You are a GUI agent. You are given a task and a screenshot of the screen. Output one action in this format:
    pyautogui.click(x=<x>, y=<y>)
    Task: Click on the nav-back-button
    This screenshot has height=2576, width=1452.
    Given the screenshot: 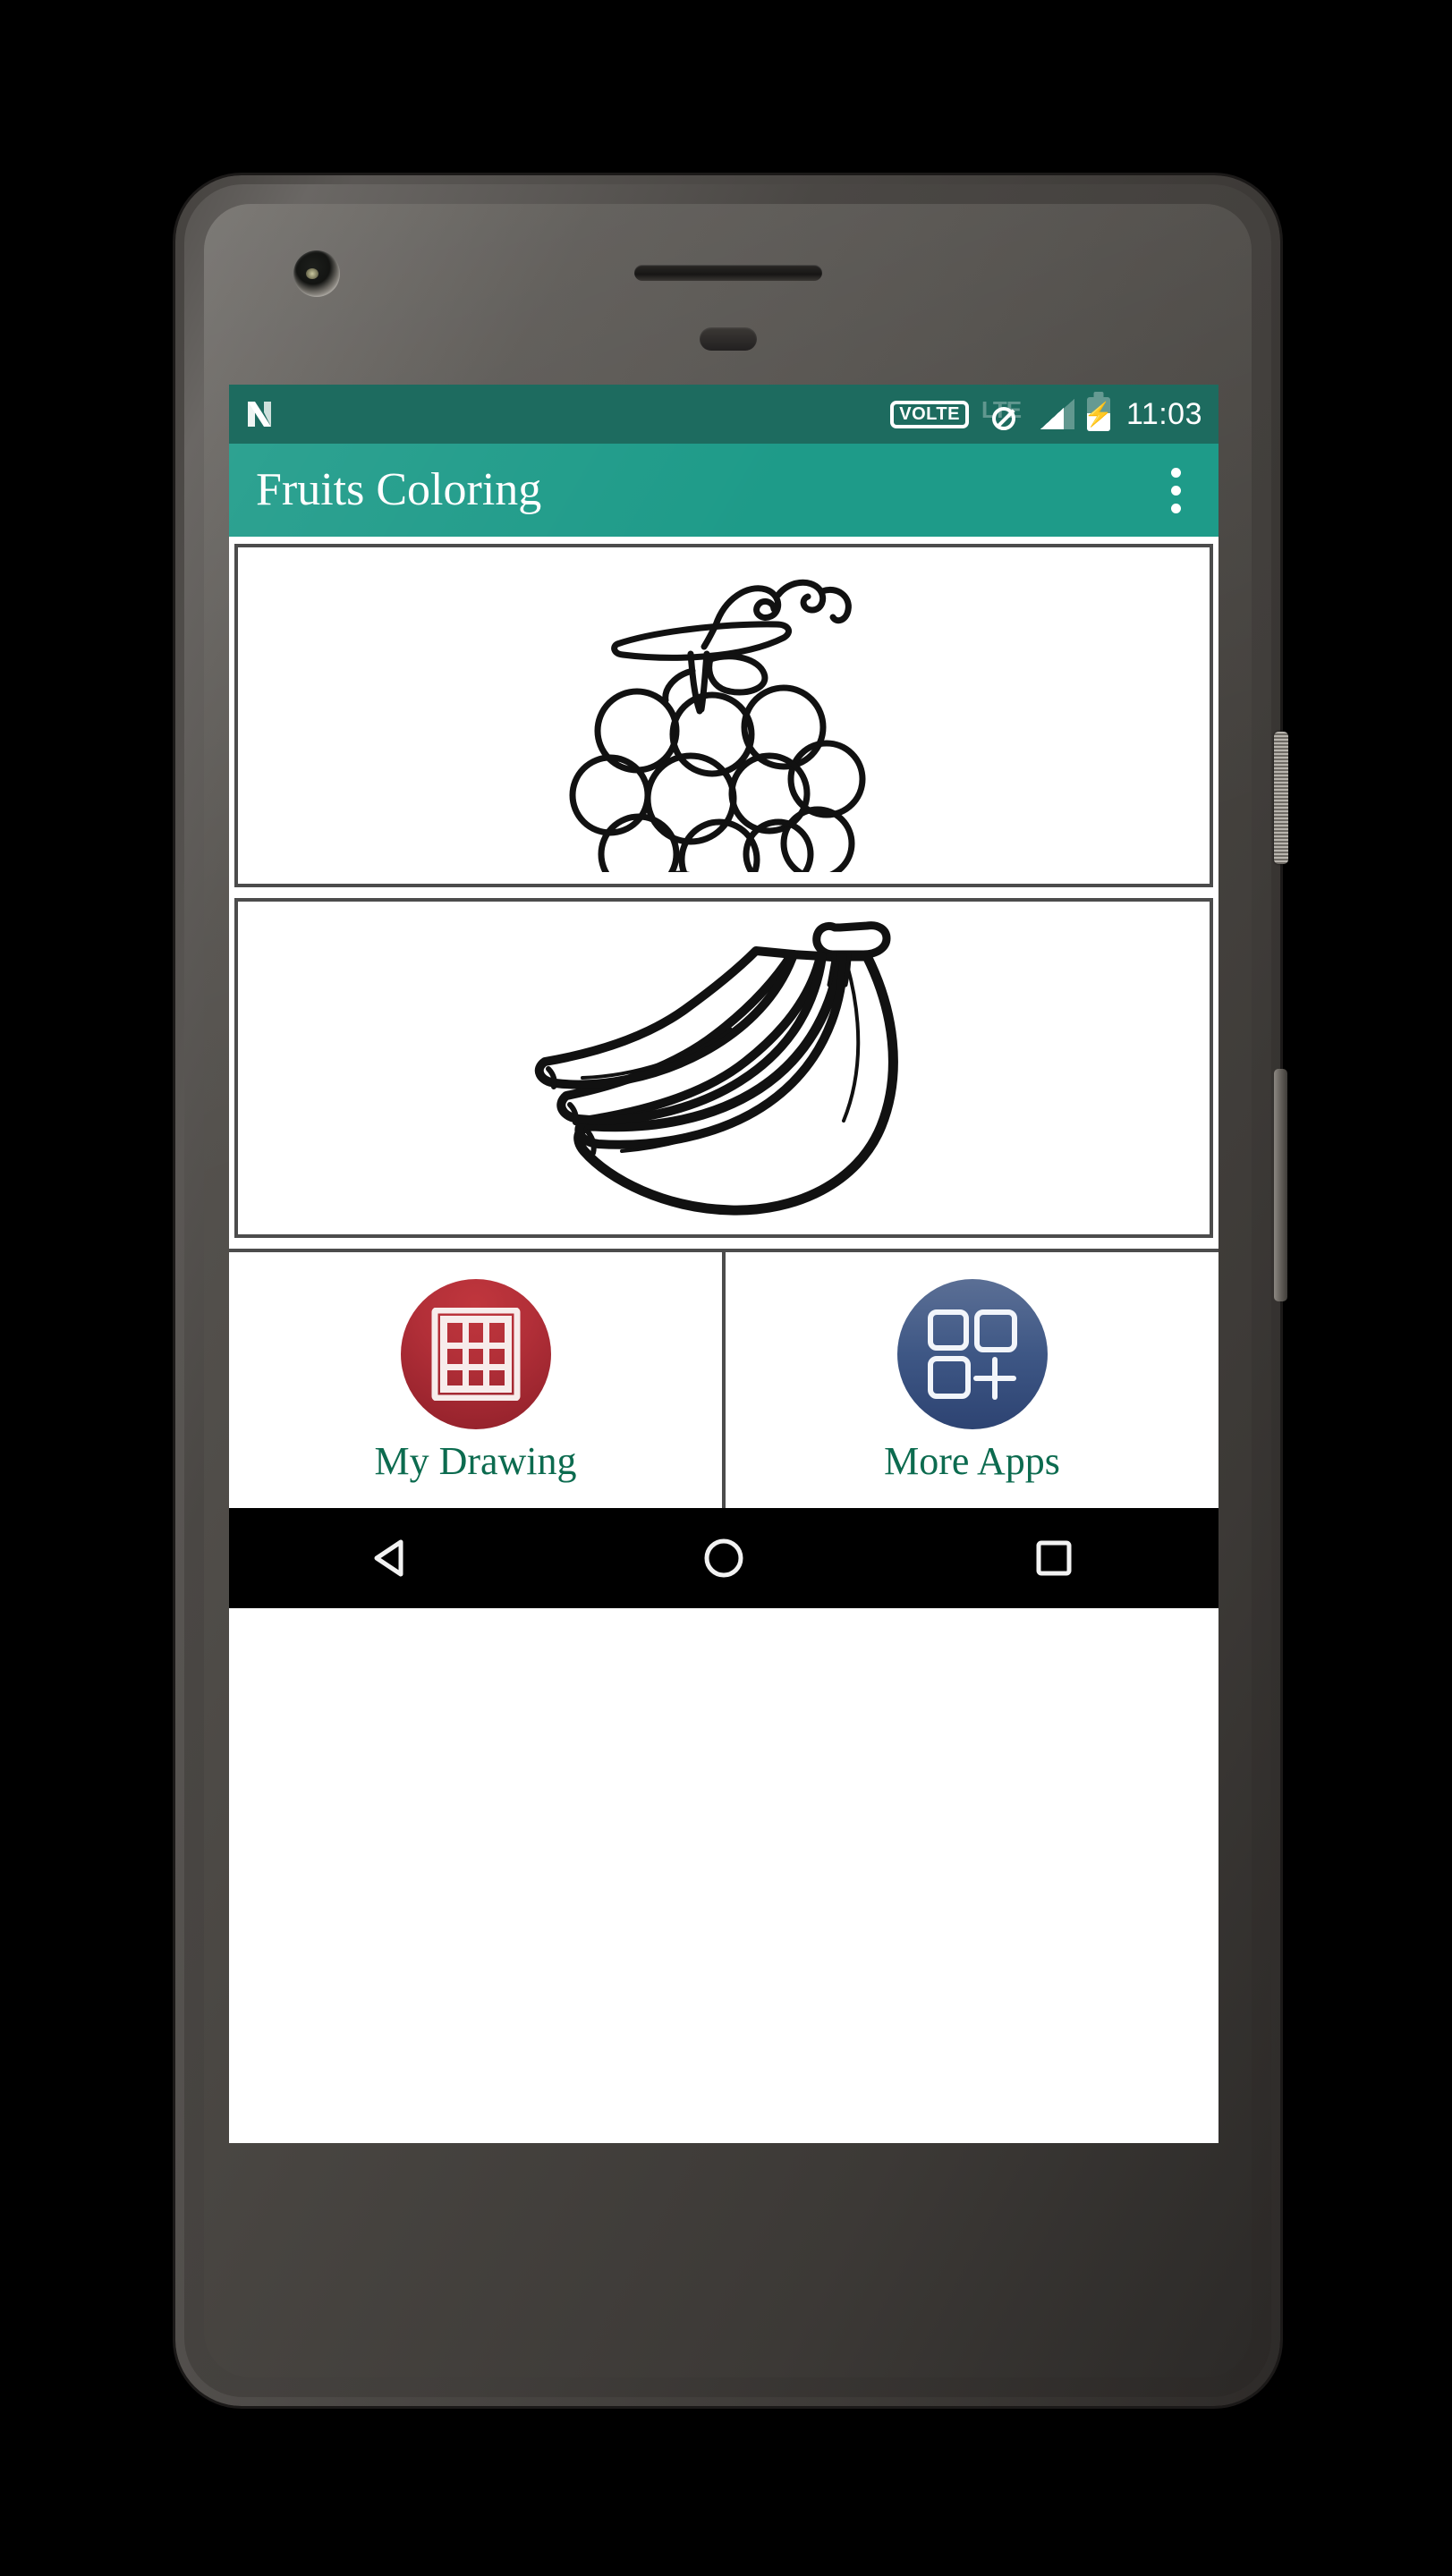 What is the action you would take?
    pyautogui.click(x=393, y=1558)
    